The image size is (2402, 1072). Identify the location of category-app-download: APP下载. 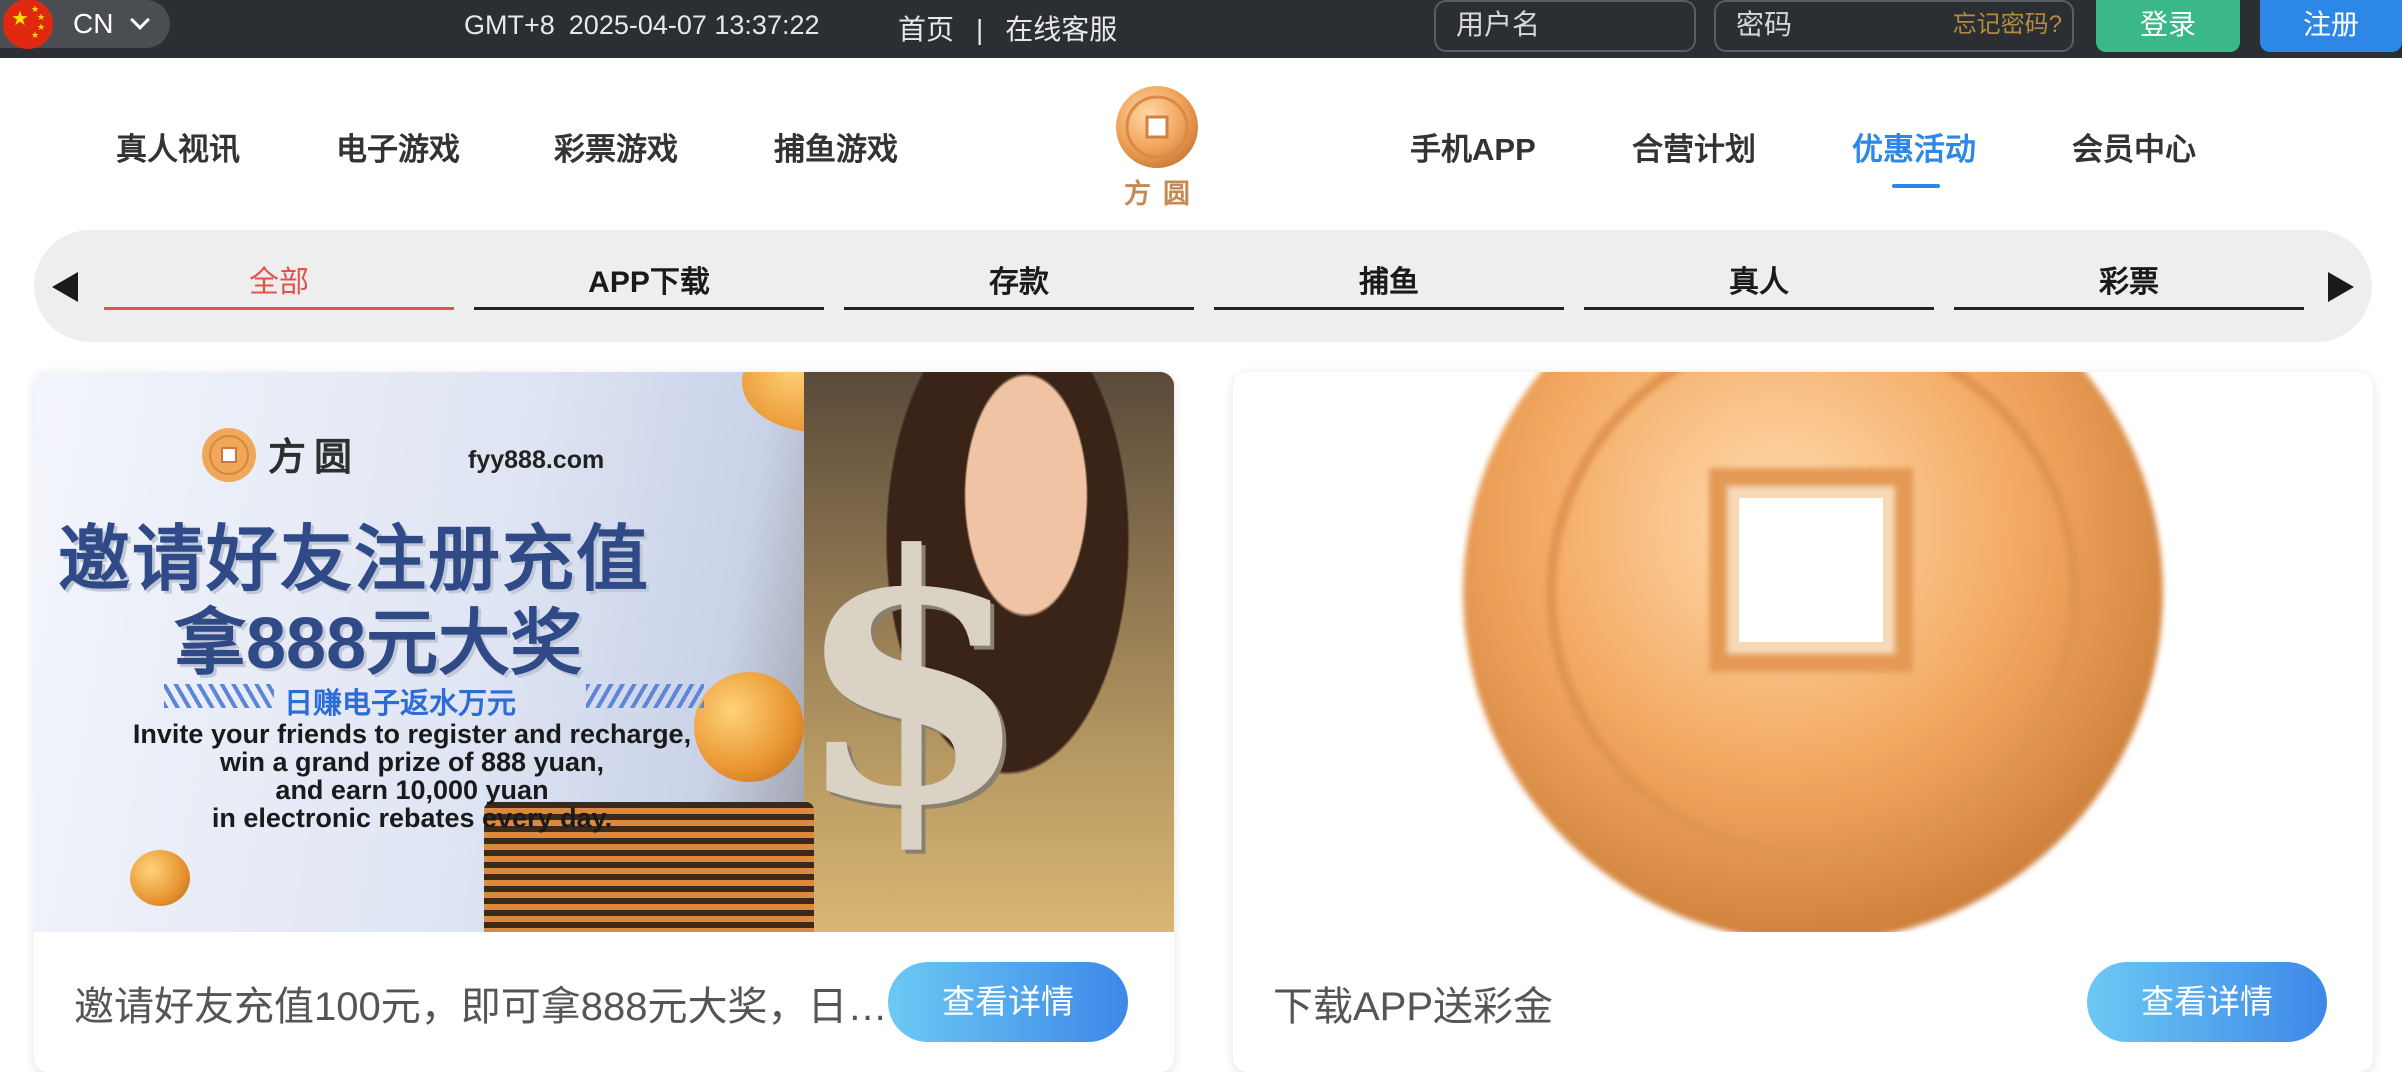
(649, 288).